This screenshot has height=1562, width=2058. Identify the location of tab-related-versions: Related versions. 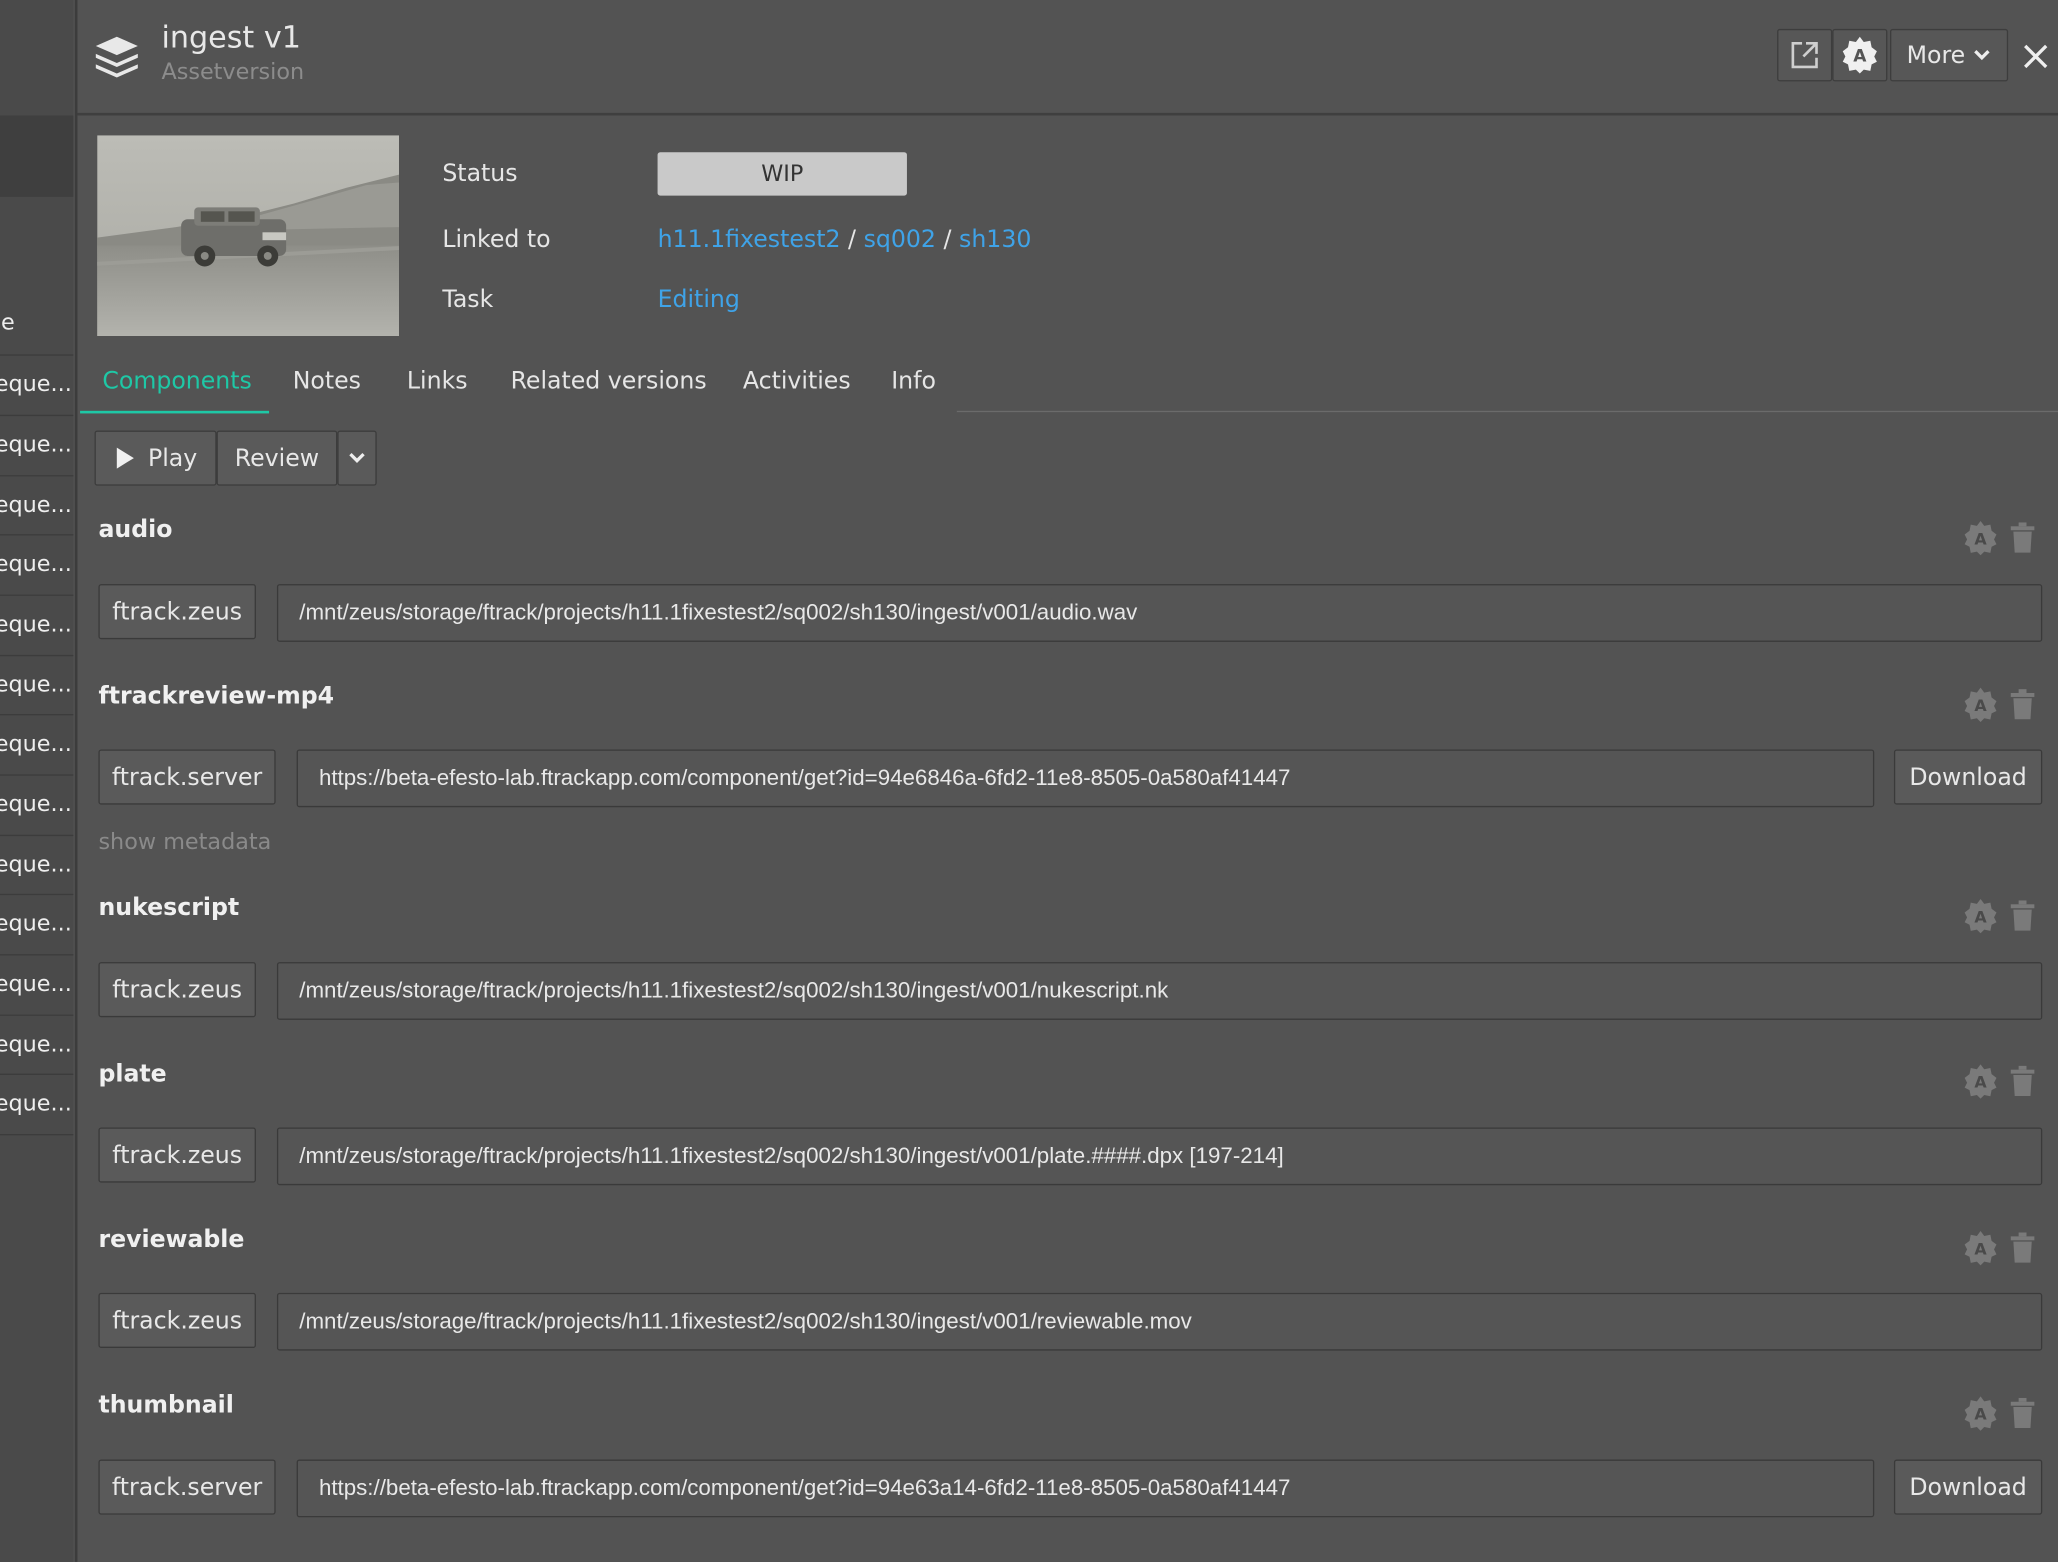
(609, 382).